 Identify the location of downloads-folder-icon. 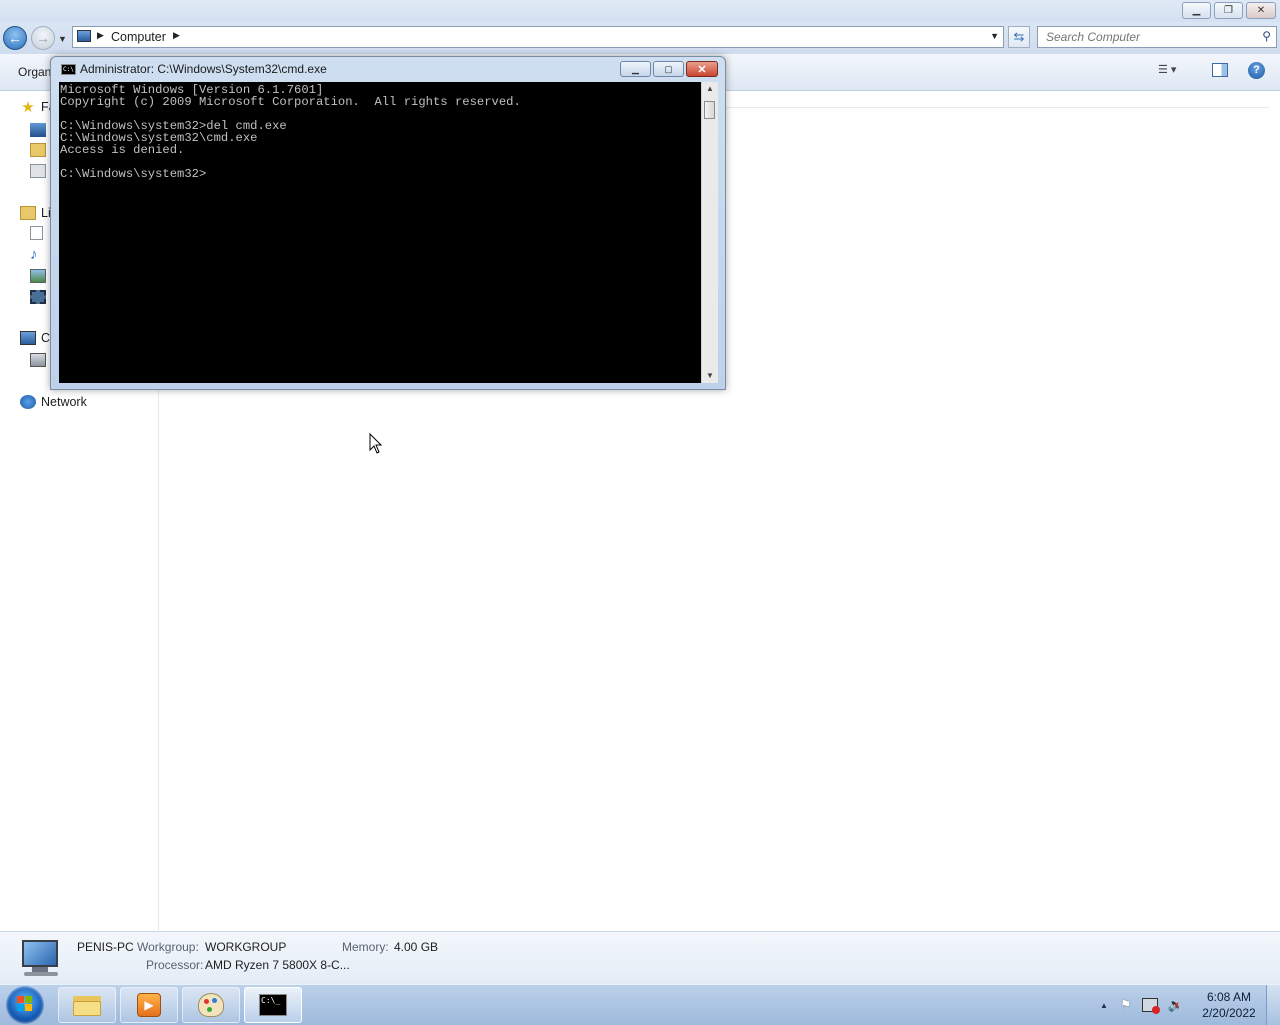
(38, 150).